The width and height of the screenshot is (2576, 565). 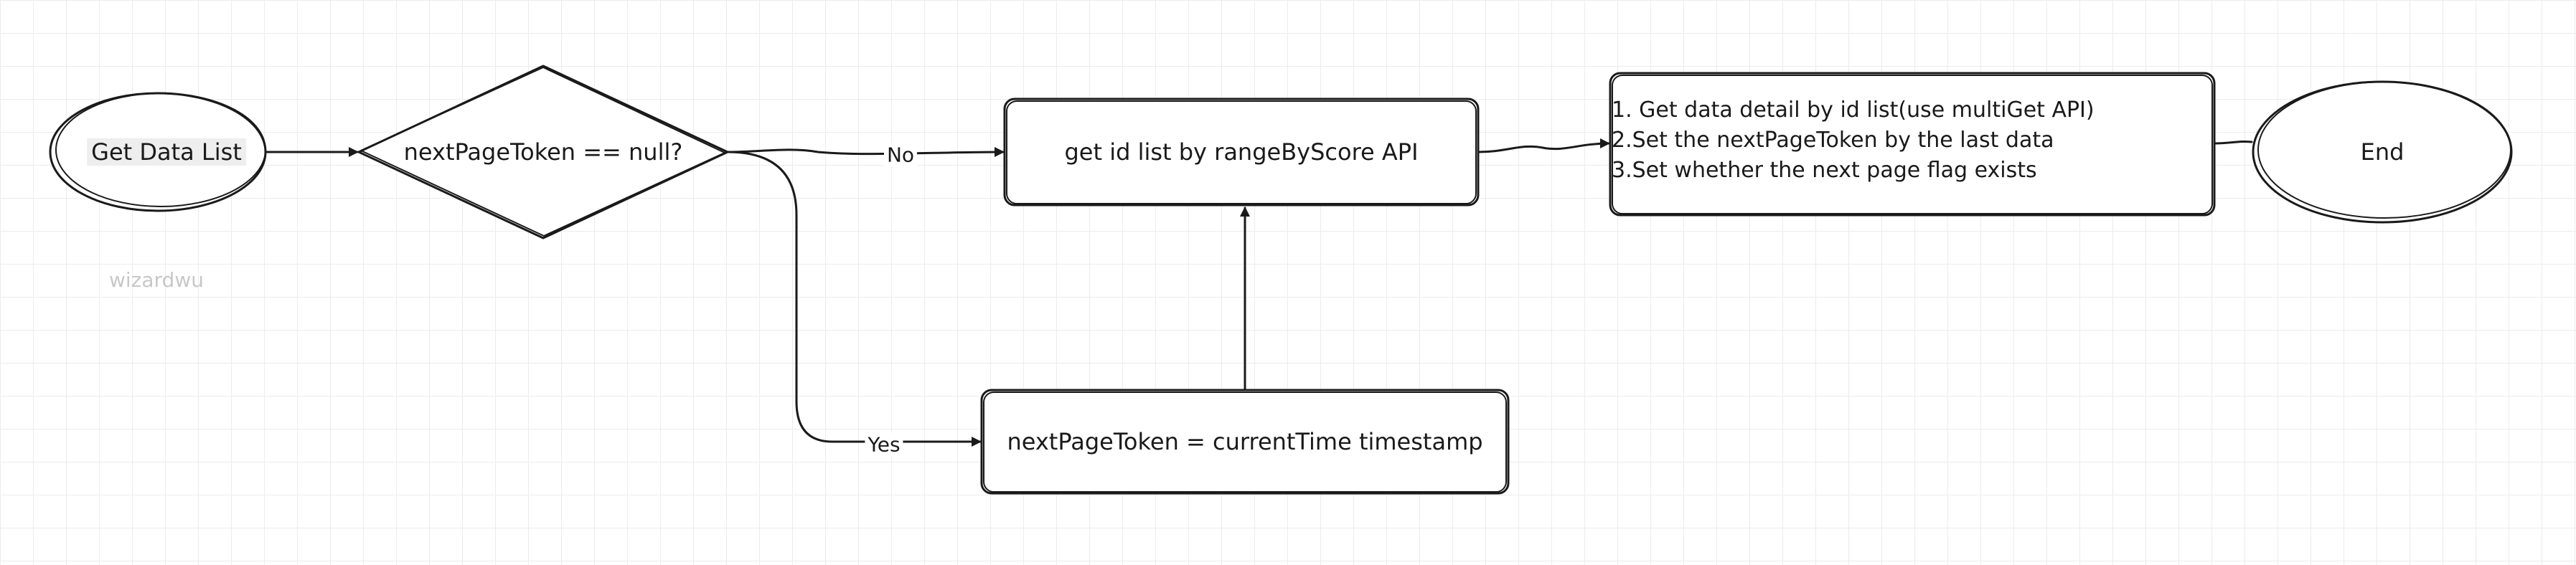 What do you see at coordinates (2382, 152) in the screenshot?
I see `end-node-label: End` at bounding box center [2382, 152].